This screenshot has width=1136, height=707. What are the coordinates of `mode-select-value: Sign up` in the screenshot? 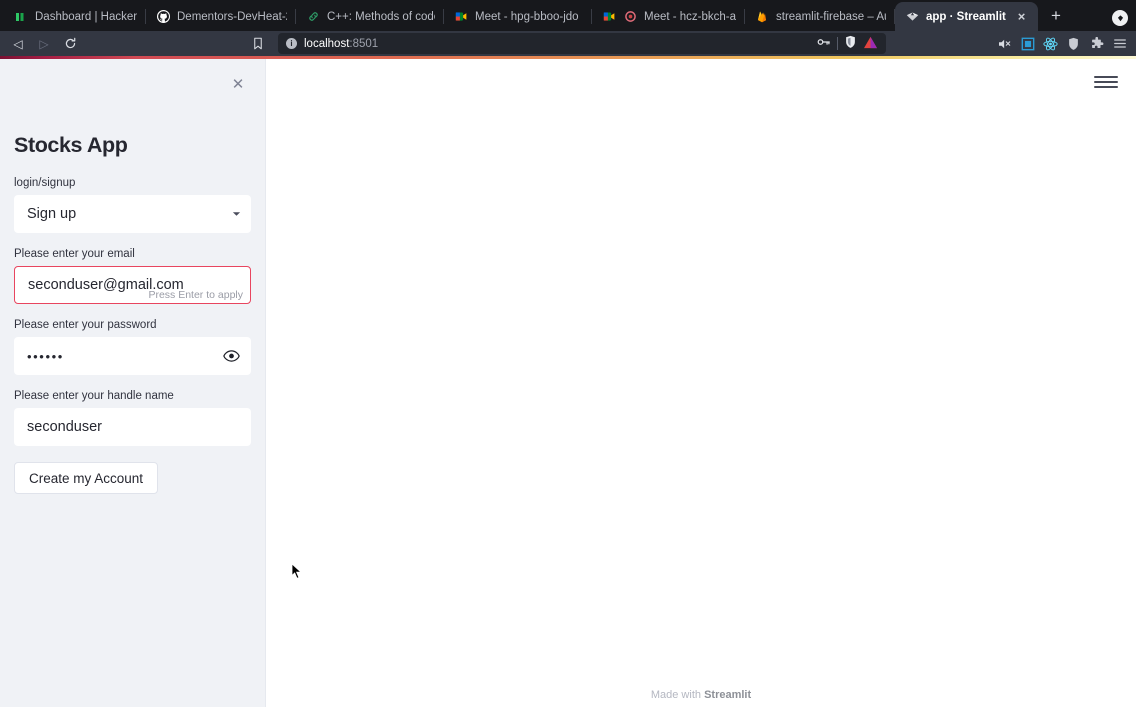 It's located at (52, 214).